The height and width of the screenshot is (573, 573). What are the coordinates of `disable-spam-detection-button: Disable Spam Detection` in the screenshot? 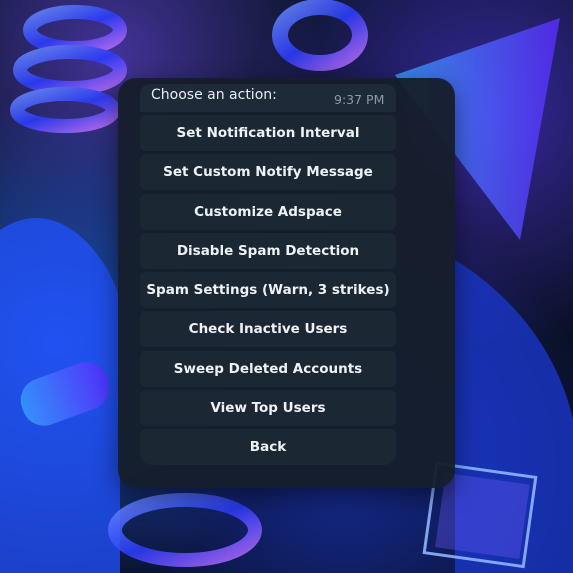 It's located at (268, 250).